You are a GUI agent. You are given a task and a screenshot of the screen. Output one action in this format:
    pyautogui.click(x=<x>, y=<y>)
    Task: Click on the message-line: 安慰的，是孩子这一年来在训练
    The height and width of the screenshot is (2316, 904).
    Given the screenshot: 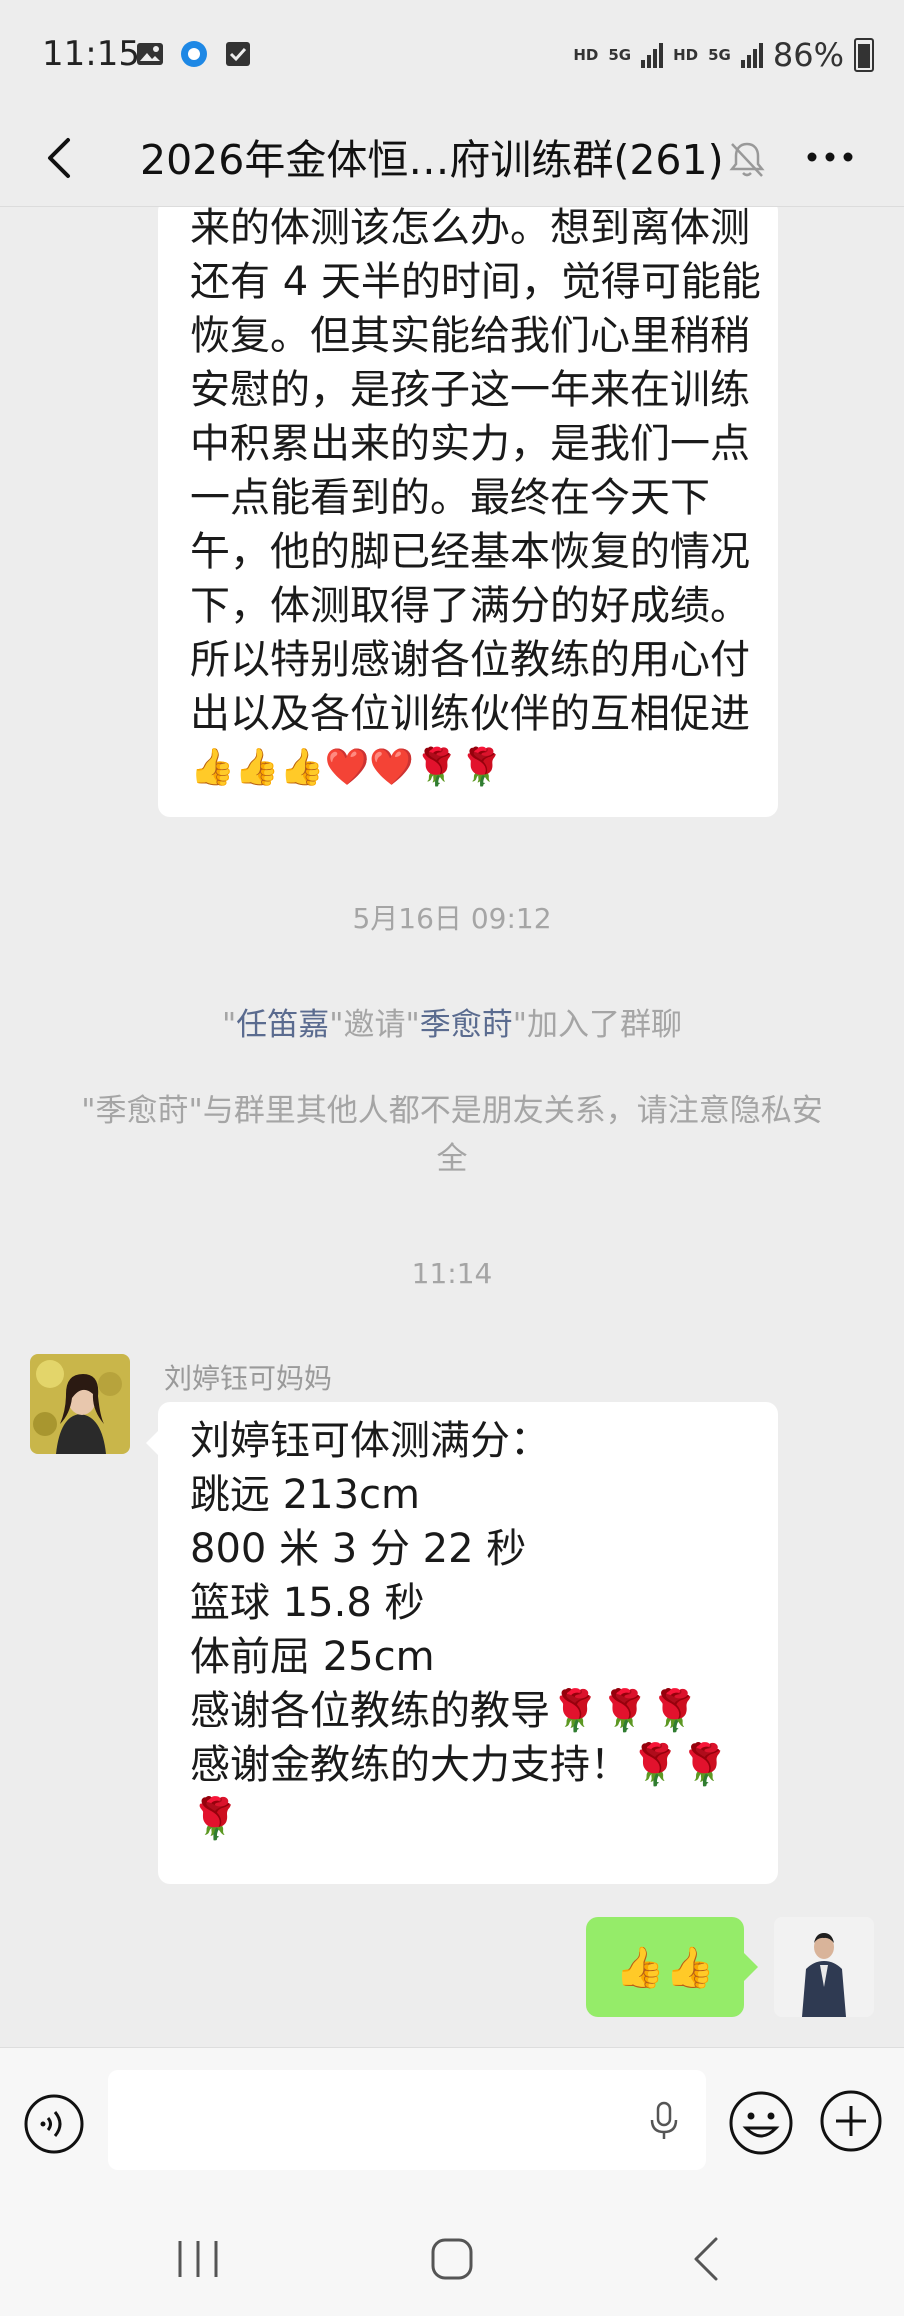 What is the action you would take?
    pyautogui.click(x=470, y=390)
    